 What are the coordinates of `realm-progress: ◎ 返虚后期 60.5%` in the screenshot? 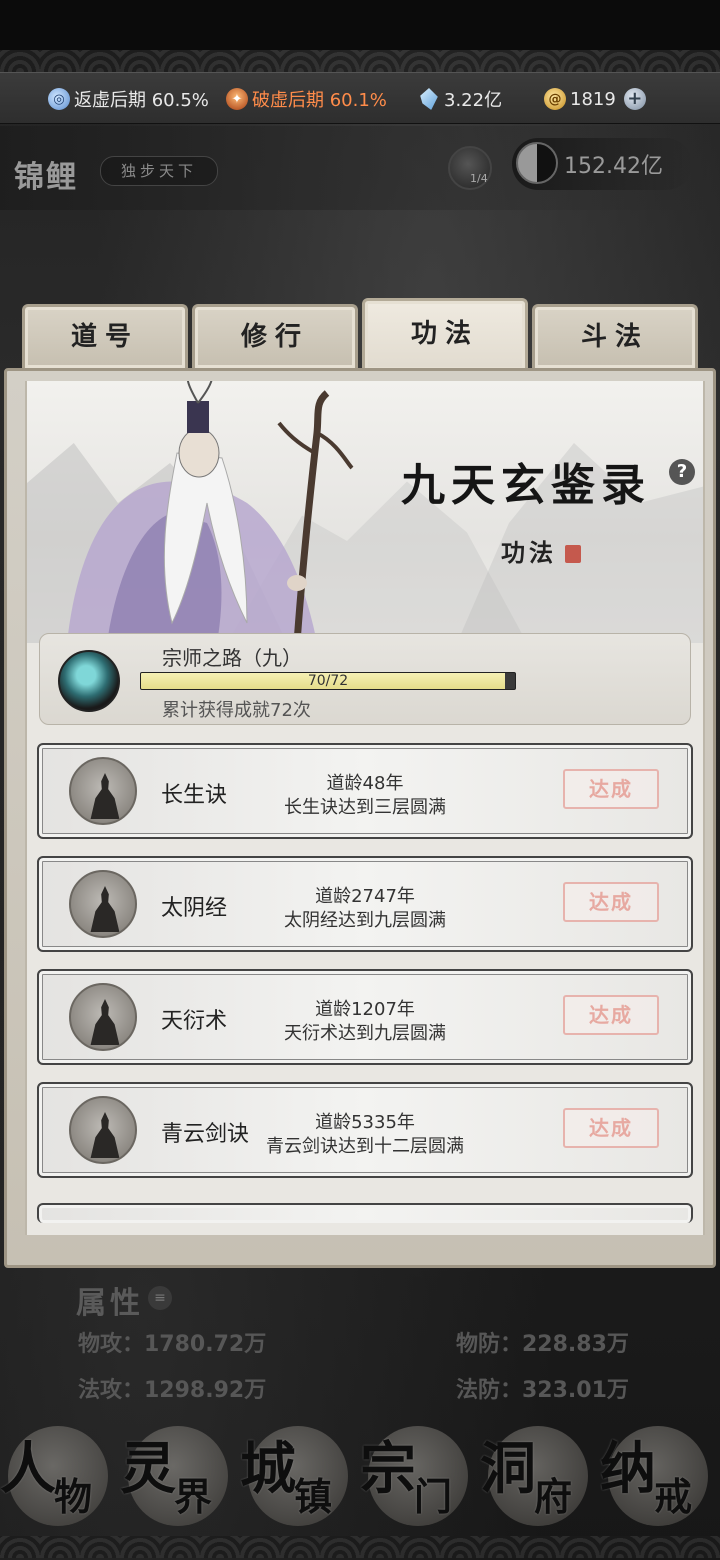 It's located at (128, 99).